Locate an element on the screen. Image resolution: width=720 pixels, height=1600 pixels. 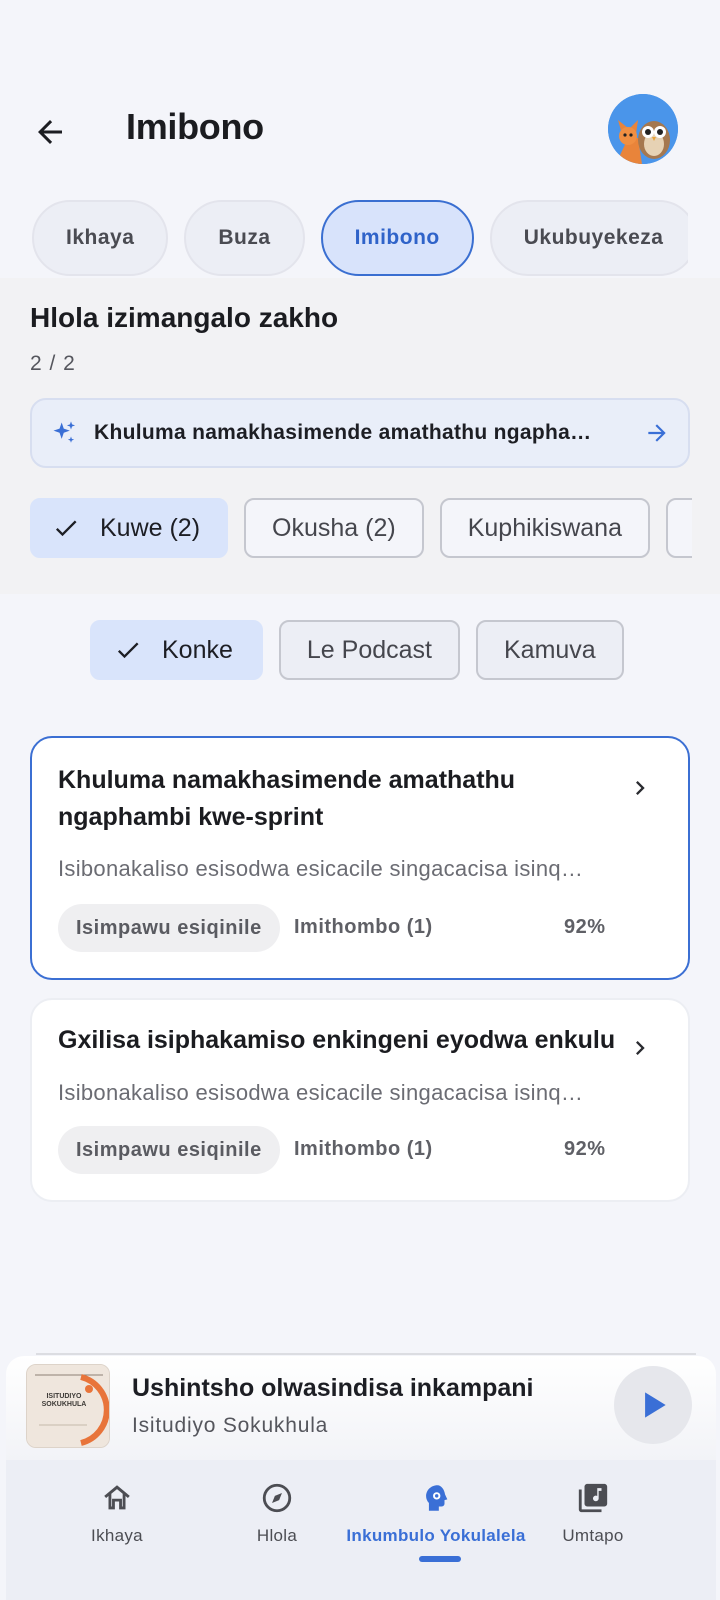
filter-label: Le Podcast is located at coordinates (369, 649).